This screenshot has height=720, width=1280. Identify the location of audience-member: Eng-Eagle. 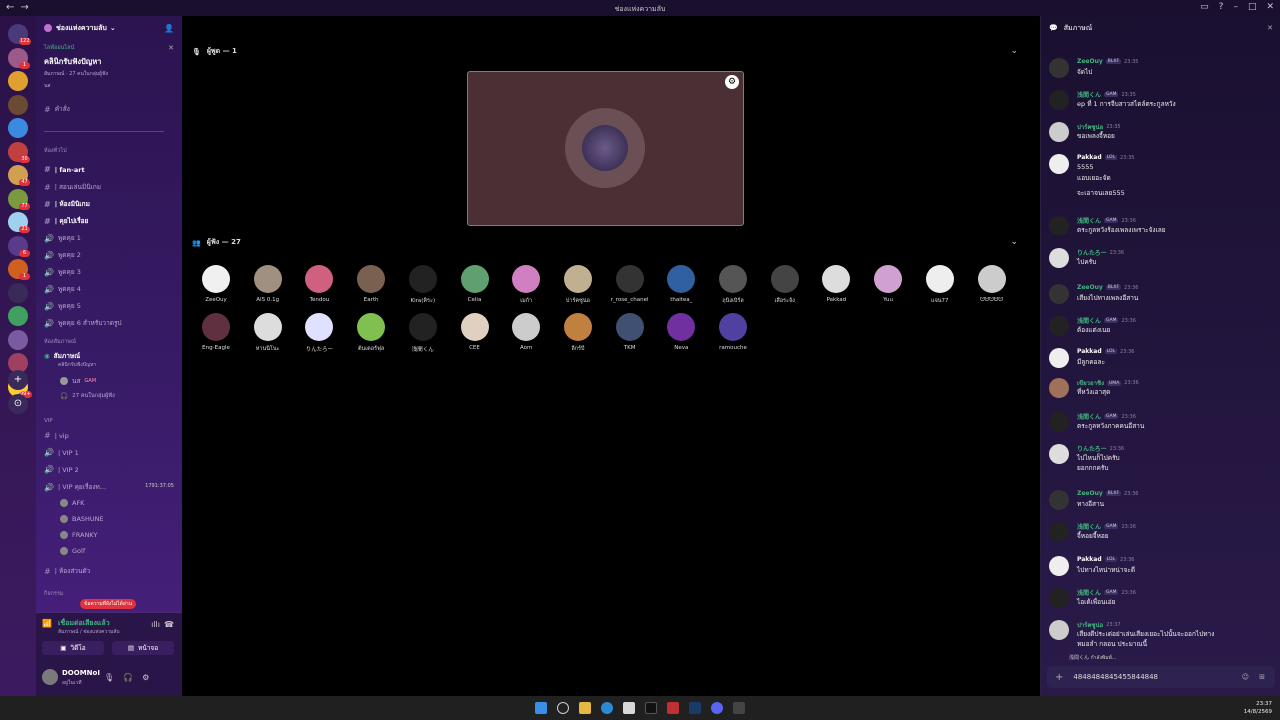
(216, 332).